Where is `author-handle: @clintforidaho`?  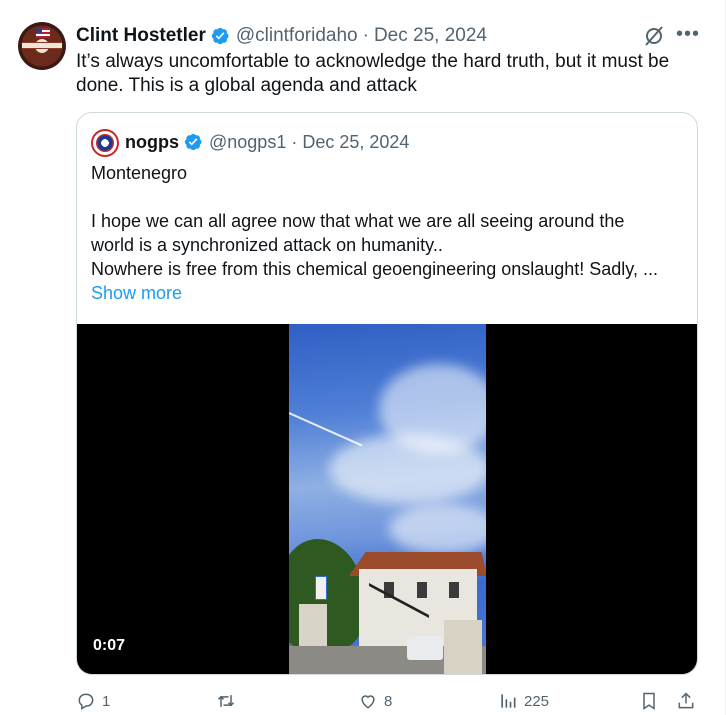 author-handle: @clintforidaho is located at coordinates (297, 36).